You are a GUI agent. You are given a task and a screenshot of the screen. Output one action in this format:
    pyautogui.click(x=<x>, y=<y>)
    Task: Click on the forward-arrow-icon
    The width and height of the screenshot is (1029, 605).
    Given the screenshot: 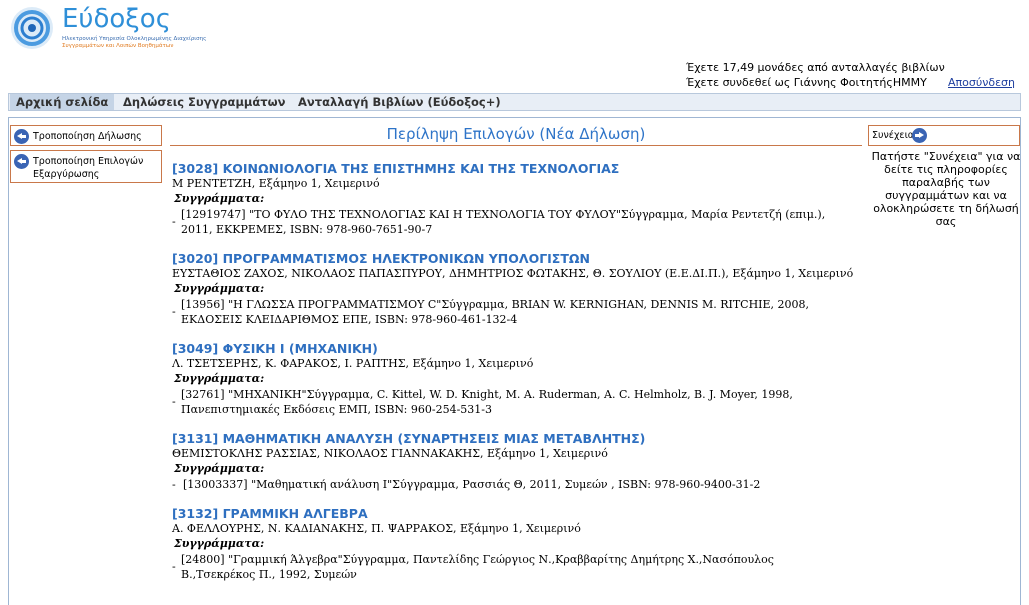 What is the action you would take?
    pyautogui.click(x=919, y=135)
    